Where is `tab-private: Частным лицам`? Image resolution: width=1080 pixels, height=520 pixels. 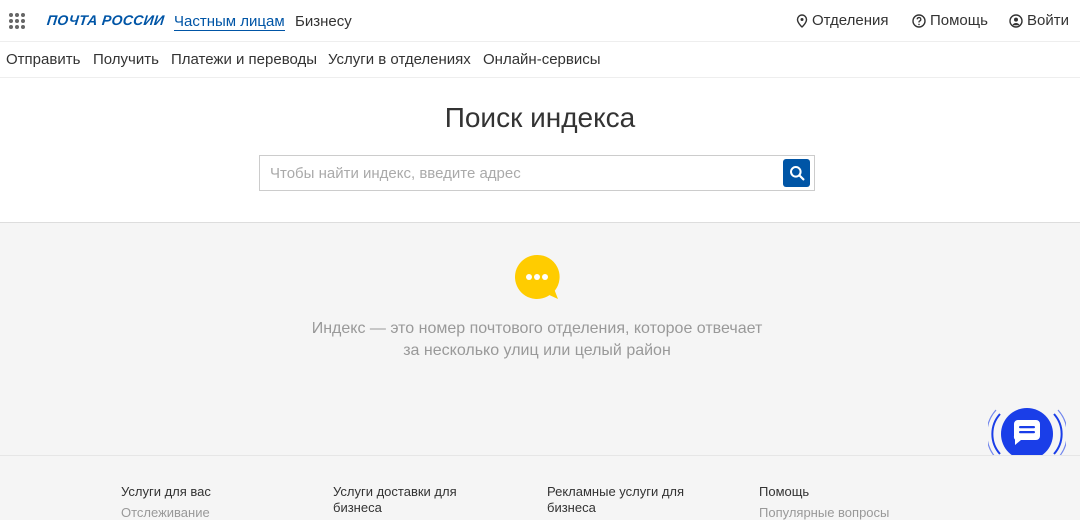 tab-private: Частным лицам is located at coordinates (229, 22).